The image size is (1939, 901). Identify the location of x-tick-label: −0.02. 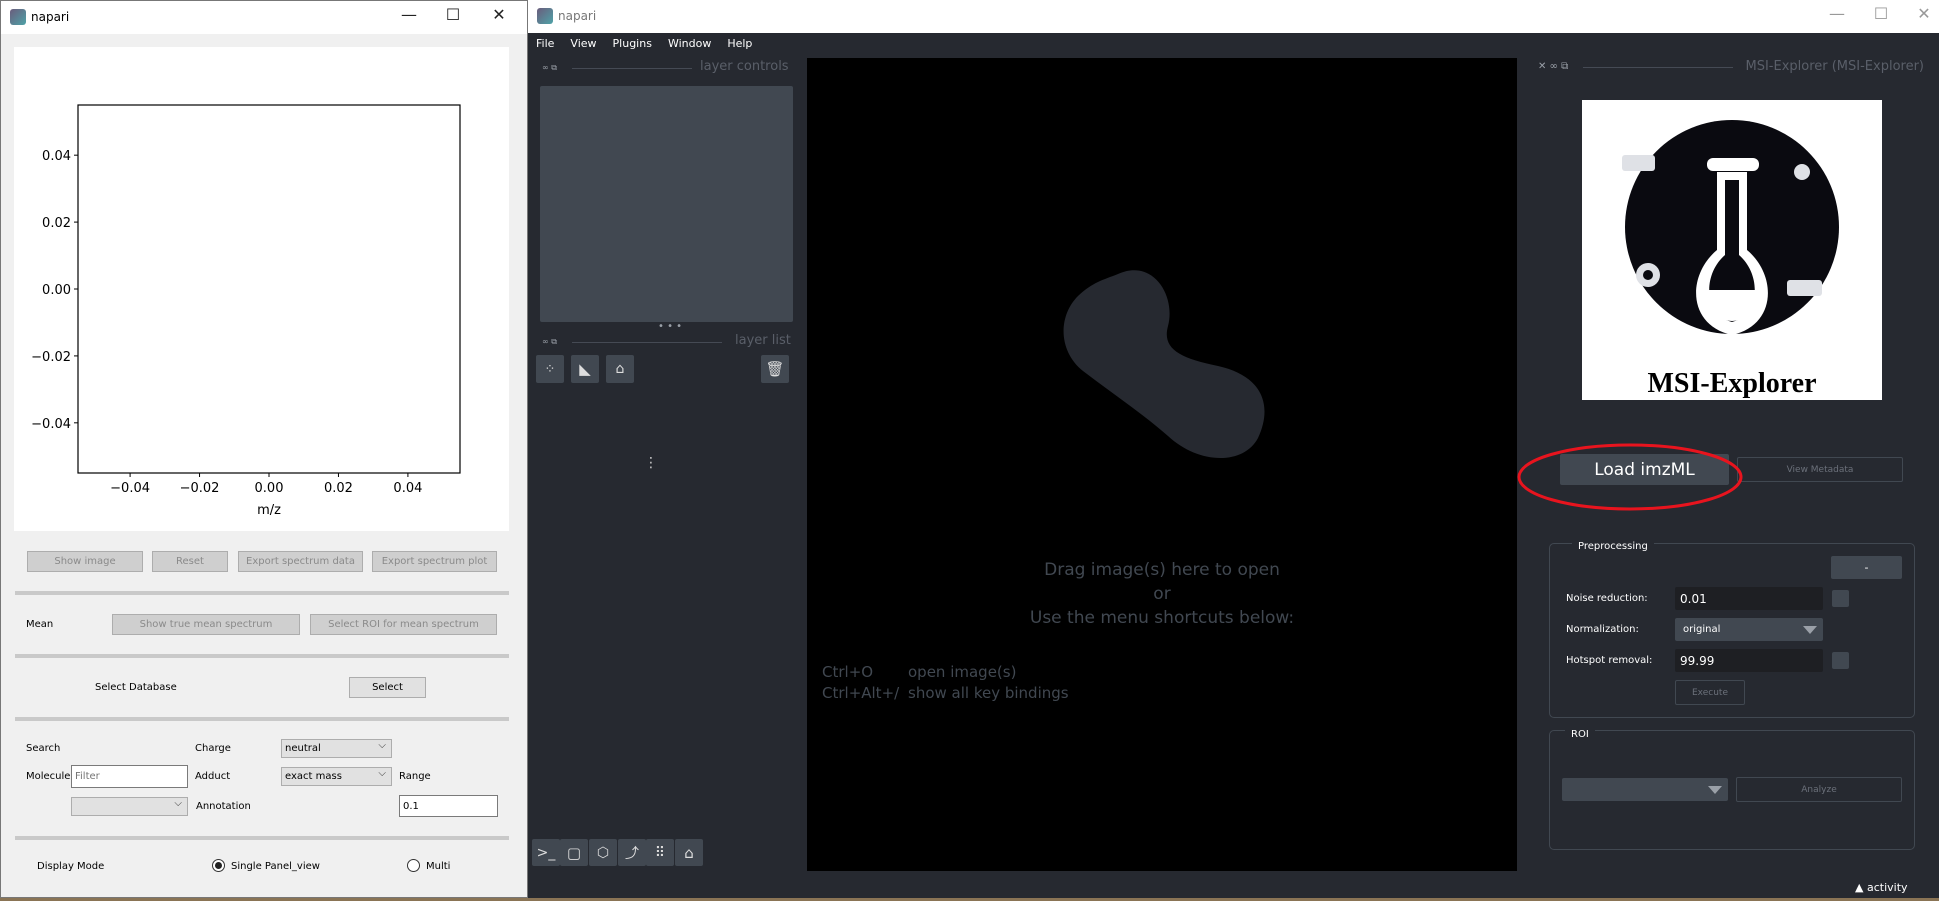
(200, 488).